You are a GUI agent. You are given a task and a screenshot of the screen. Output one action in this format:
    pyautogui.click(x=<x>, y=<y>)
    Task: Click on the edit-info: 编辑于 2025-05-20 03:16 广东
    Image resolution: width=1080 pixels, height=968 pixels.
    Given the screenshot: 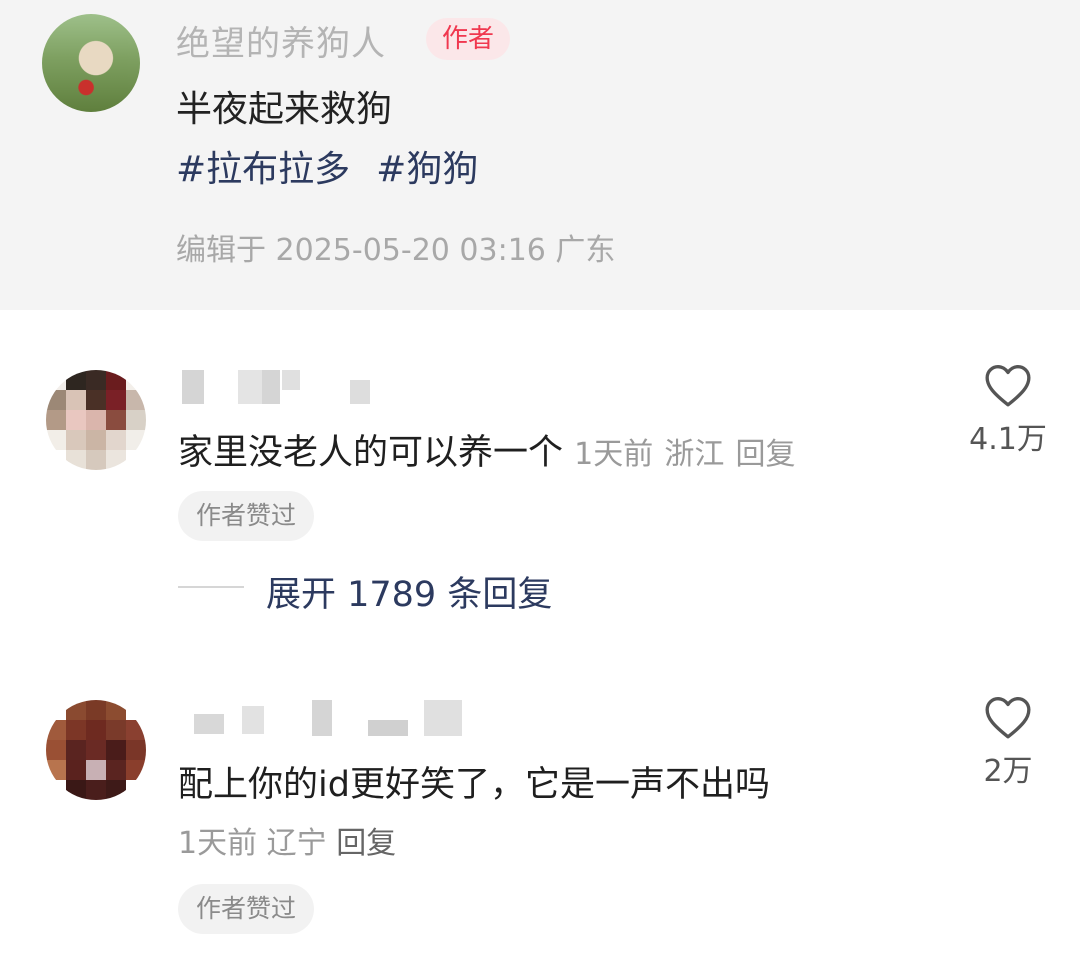 What is the action you would take?
    pyautogui.click(x=396, y=250)
    